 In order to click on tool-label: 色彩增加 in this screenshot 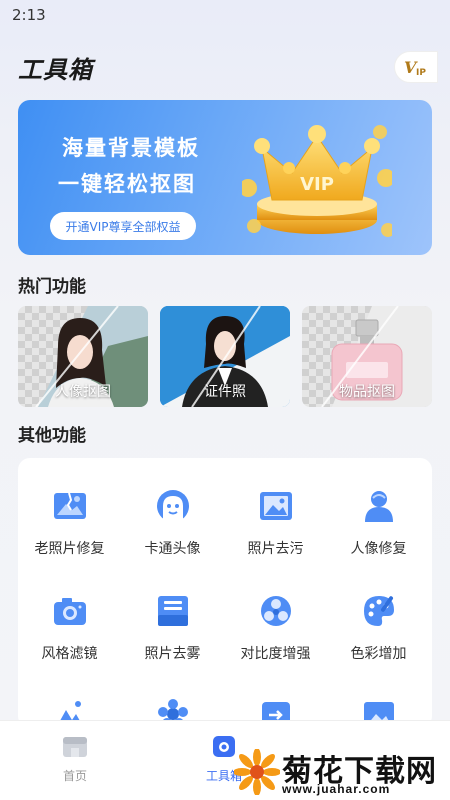, I will do `click(378, 654)`.